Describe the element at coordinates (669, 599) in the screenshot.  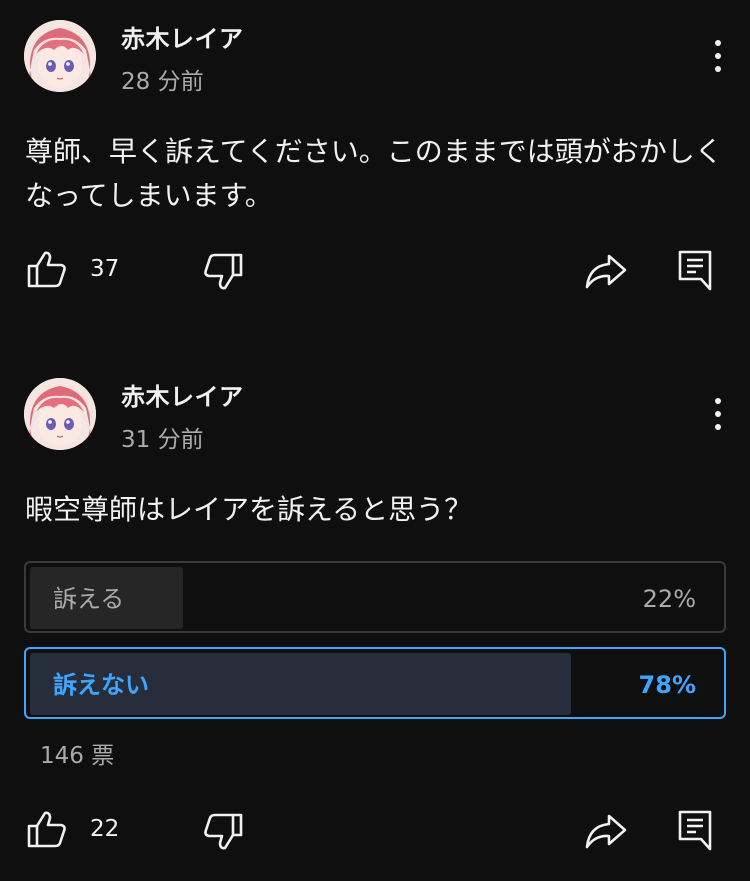
I see `poll-option-percent: 22%` at that location.